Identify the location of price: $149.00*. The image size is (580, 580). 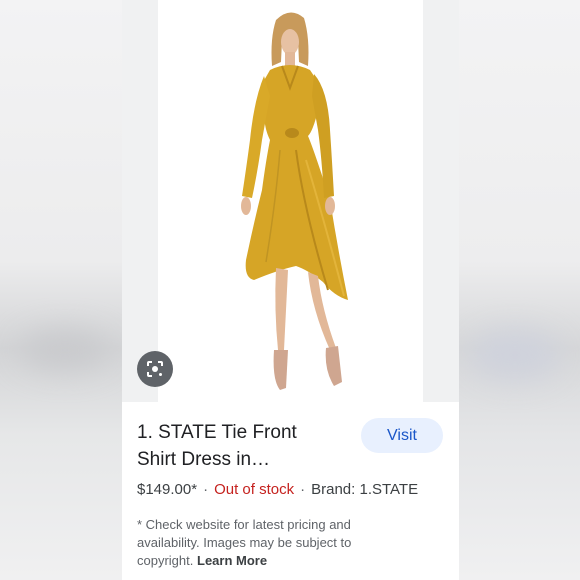
(167, 489).